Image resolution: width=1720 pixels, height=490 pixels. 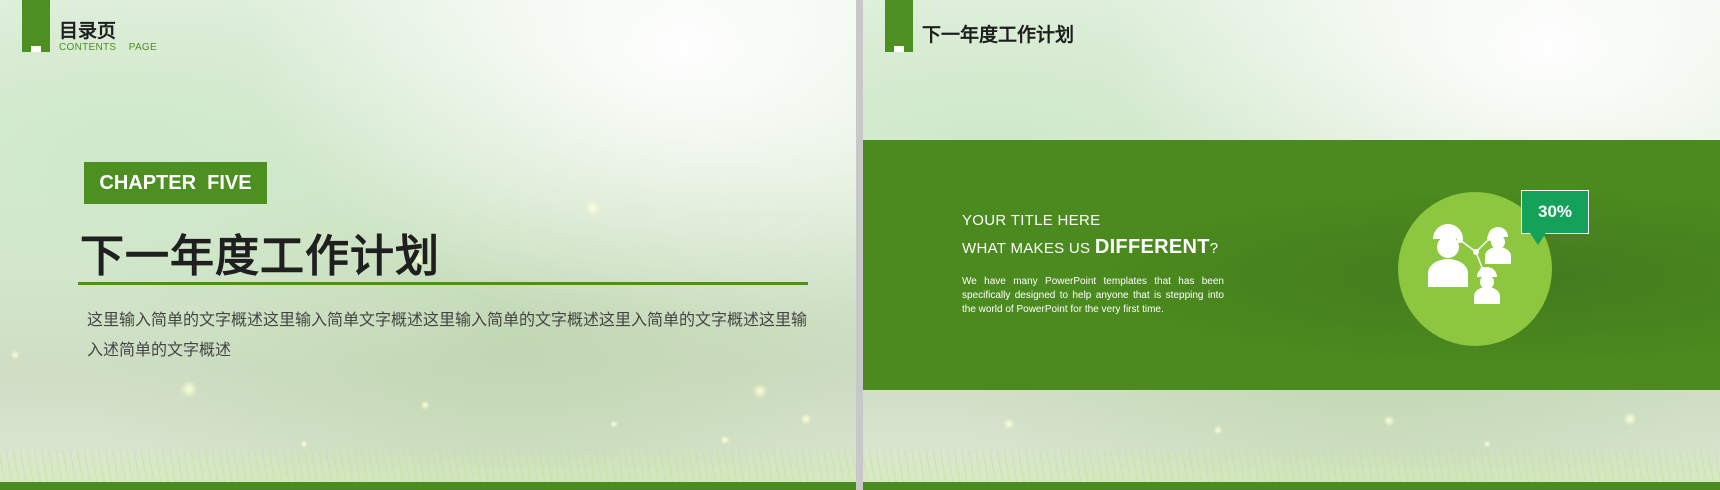 I want to click on title-divider, so click(x=443, y=283).